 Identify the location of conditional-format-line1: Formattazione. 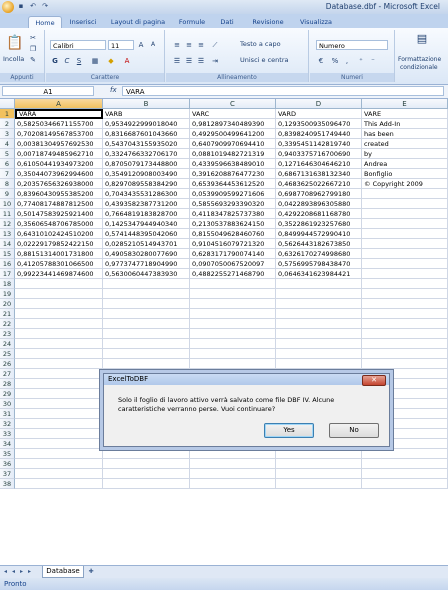
(419, 59).